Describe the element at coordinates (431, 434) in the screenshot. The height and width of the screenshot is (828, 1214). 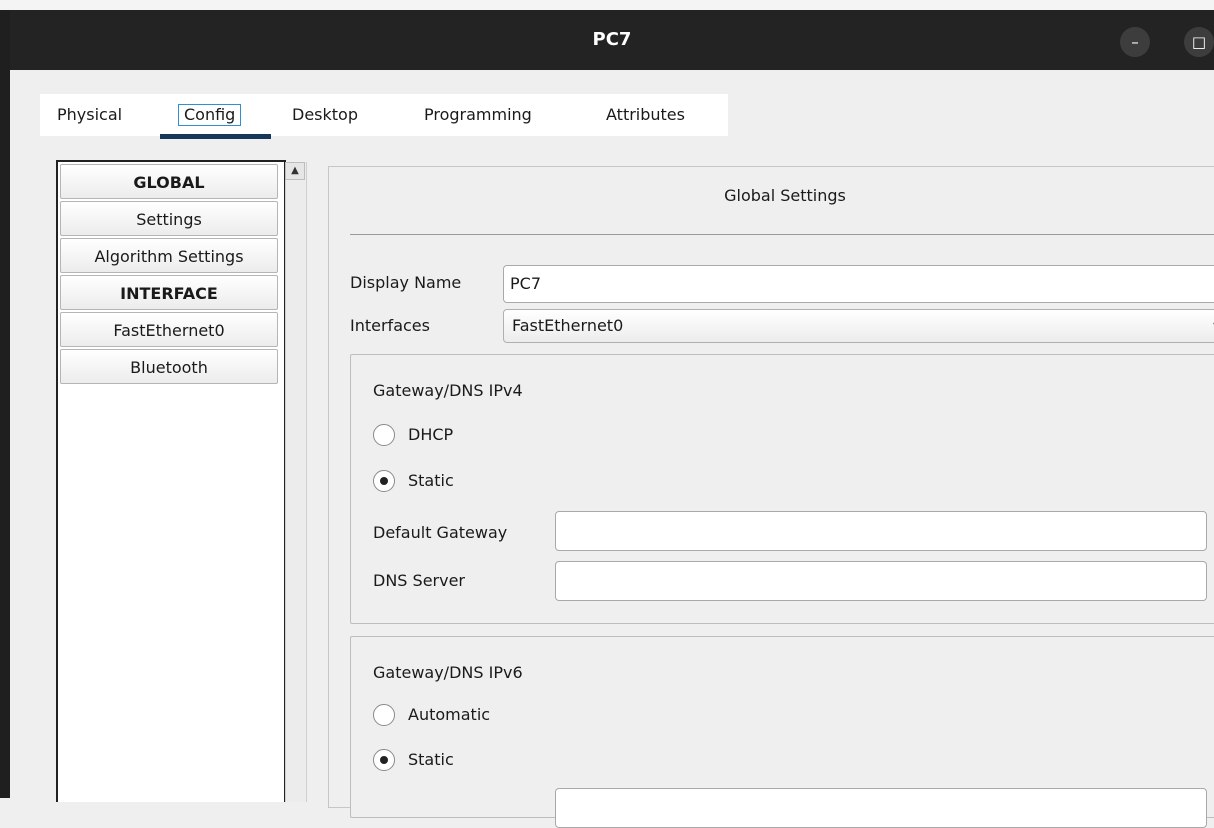
I see `ipv4-dhcp-label: DHCP` at that location.